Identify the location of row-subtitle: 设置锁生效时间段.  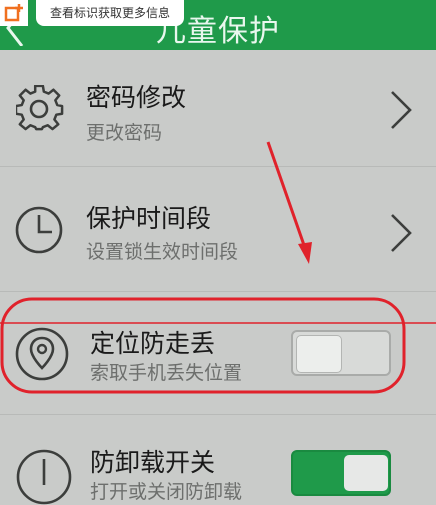
(162, 252).